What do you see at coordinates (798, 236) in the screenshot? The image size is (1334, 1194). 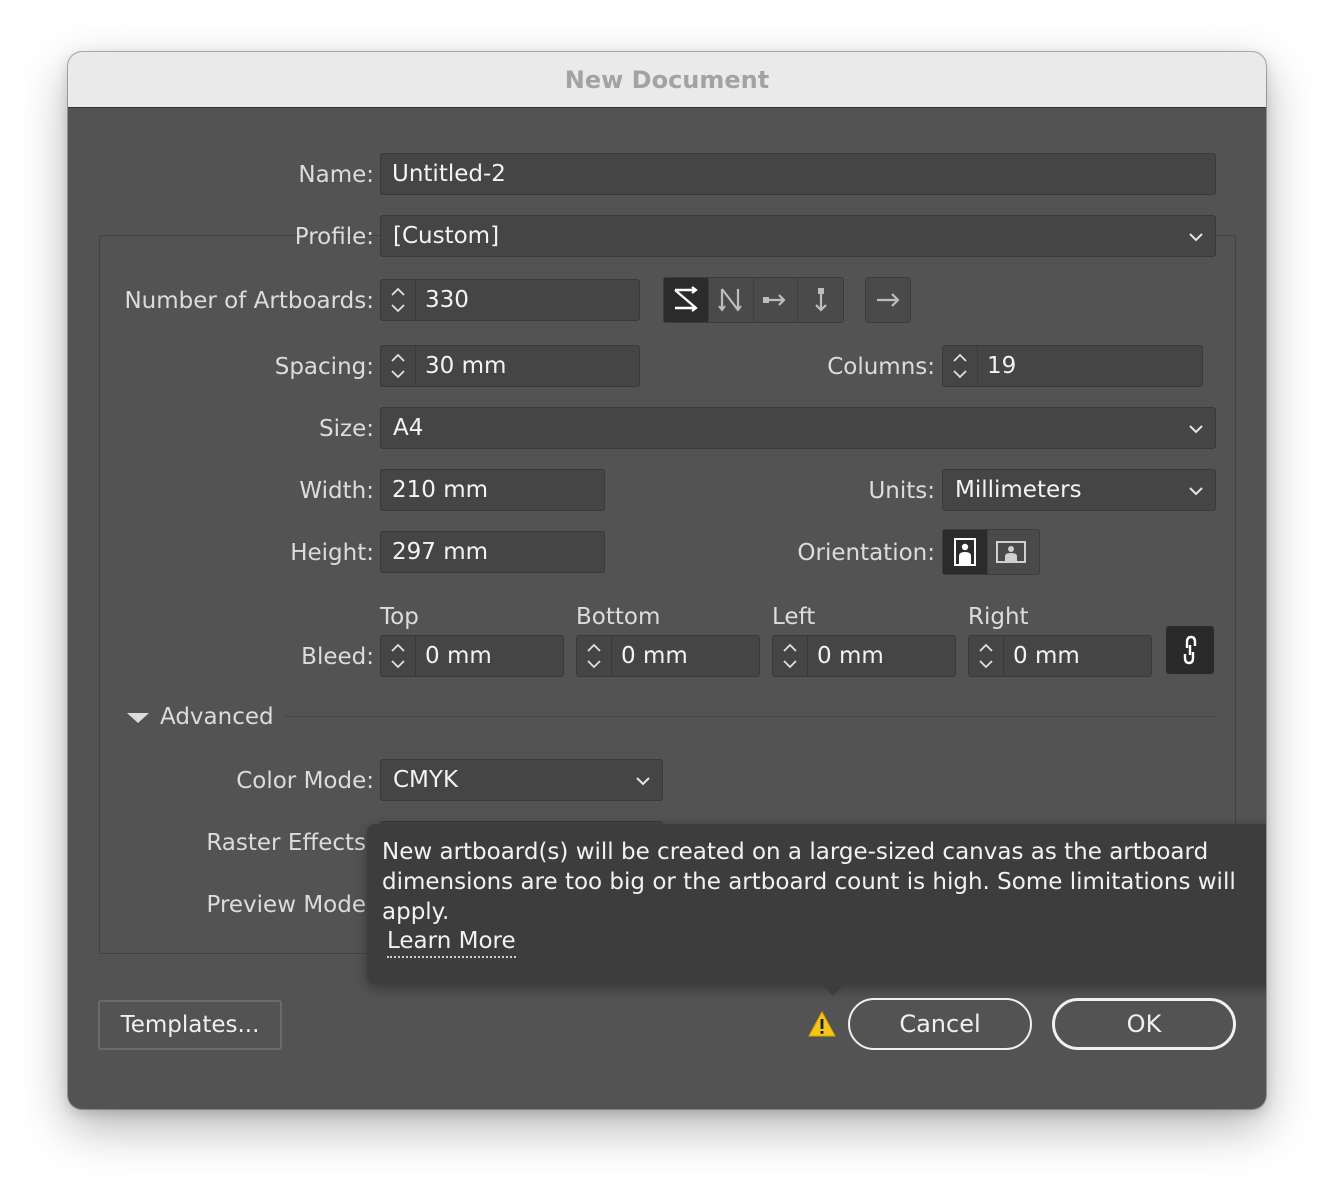 I see `profile-dropdown: [Custom]` at bounding box center [798, 236].